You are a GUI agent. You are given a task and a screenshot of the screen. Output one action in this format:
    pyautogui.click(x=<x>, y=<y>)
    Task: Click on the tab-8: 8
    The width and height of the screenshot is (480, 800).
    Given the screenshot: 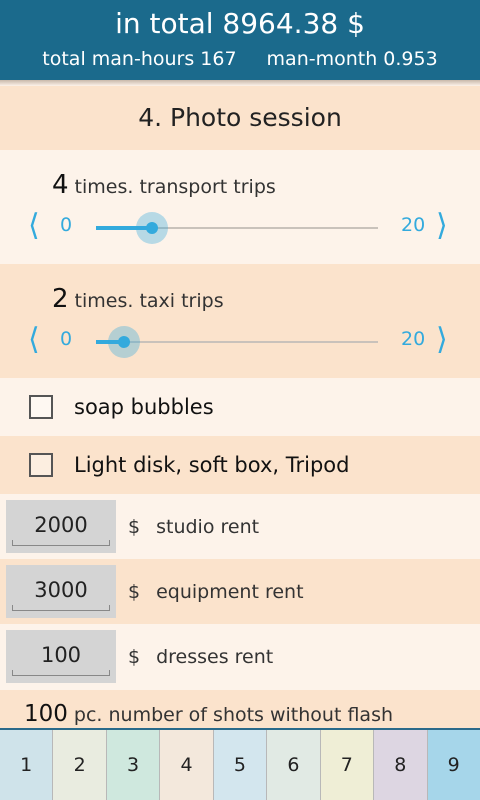 What is the action you would take?
    pyautogui.click(x=401, y=765)
    